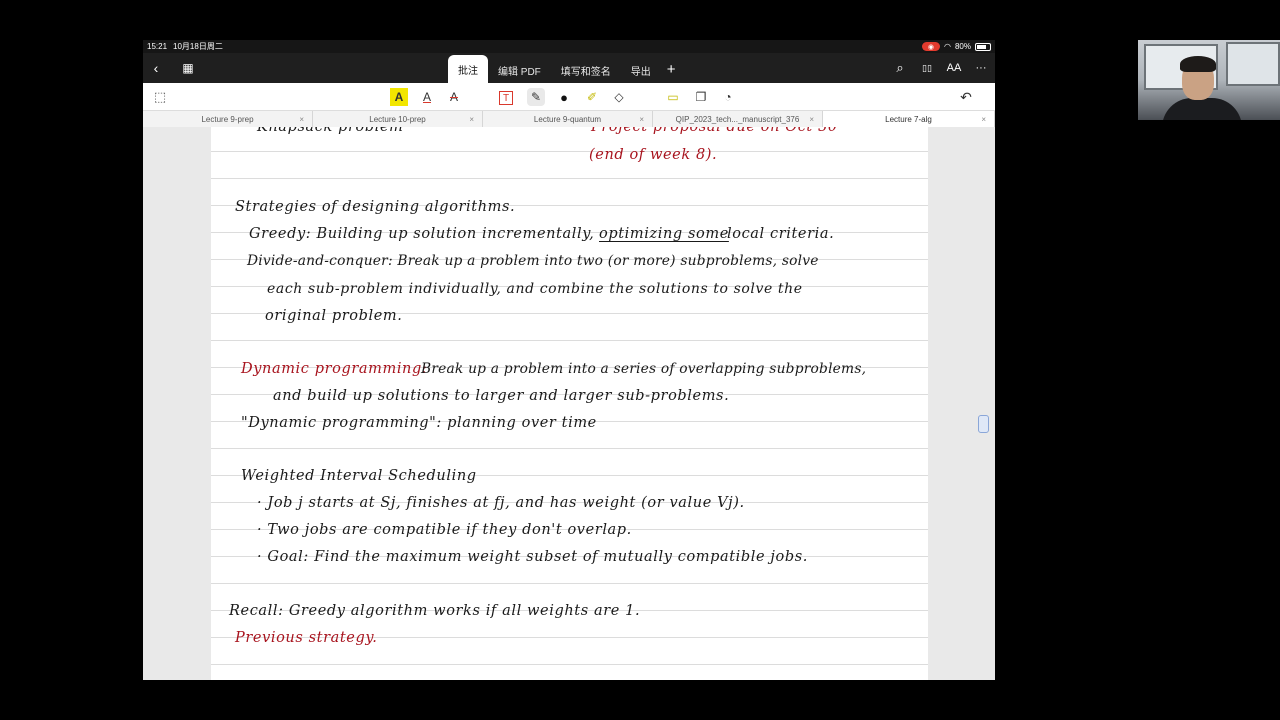  I want to click on screen-record-indicator: ◉, so click(930, 46).